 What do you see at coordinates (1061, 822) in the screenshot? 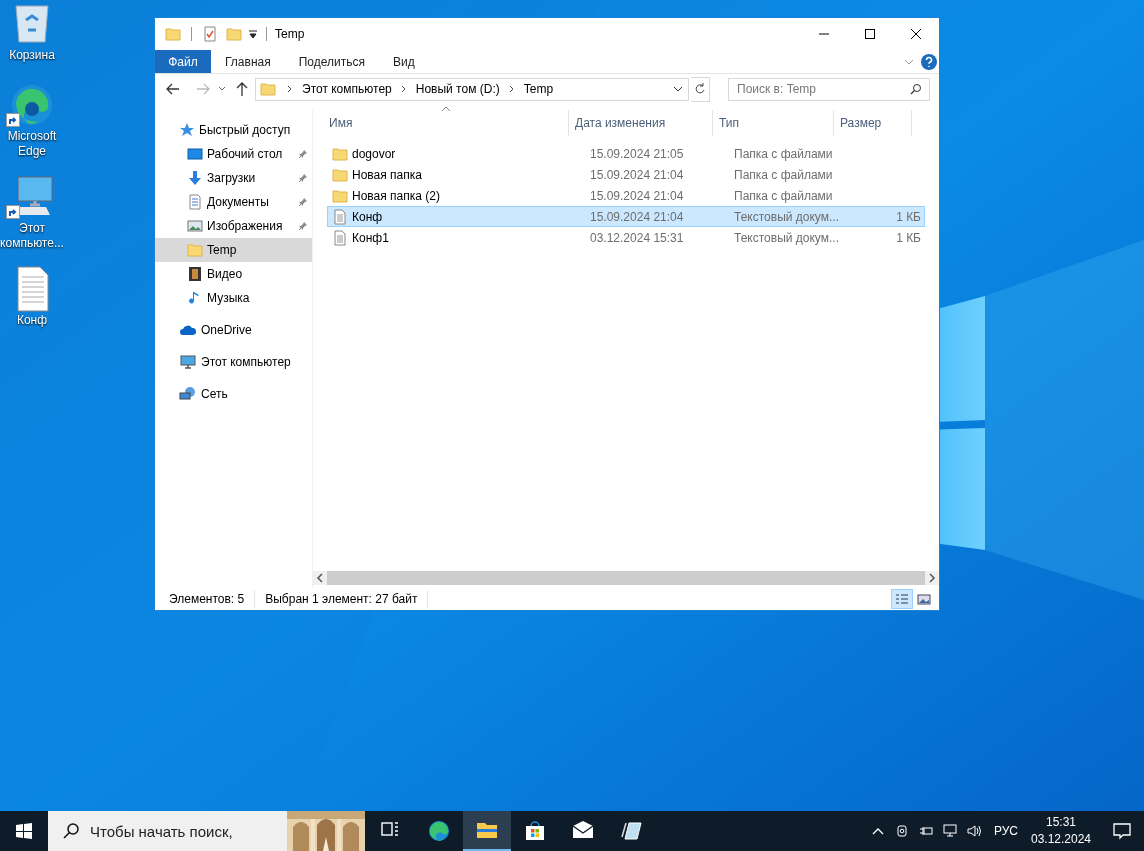
I see `clock-time: 15:31` at bounding box center [1061, 822].